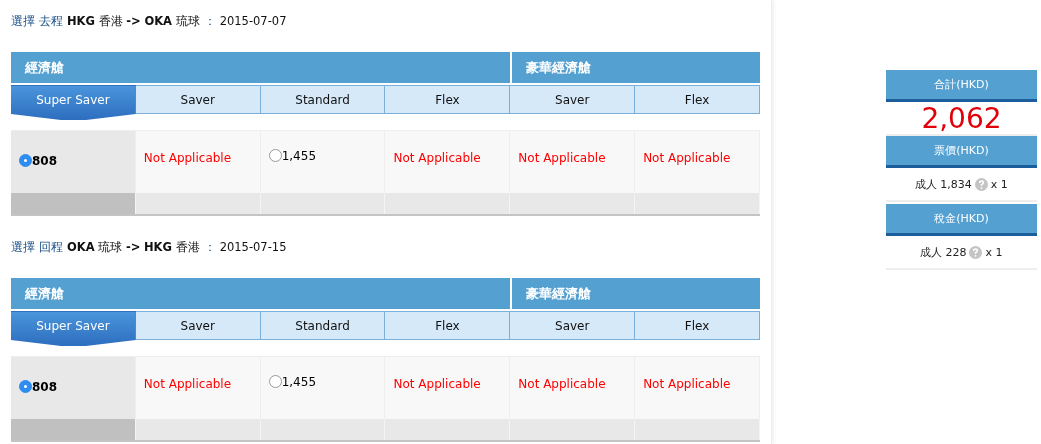 The image size is (1041, 444). I want to click on direction-label: 去程, so click(51, 21).